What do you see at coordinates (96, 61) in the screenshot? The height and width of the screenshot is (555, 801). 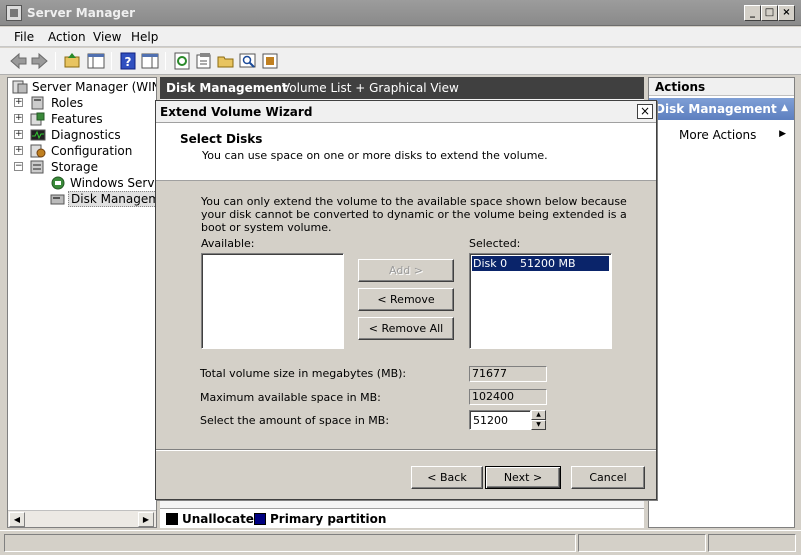 I see `show-hide-tree-icon` at bounding box center [96, 61].